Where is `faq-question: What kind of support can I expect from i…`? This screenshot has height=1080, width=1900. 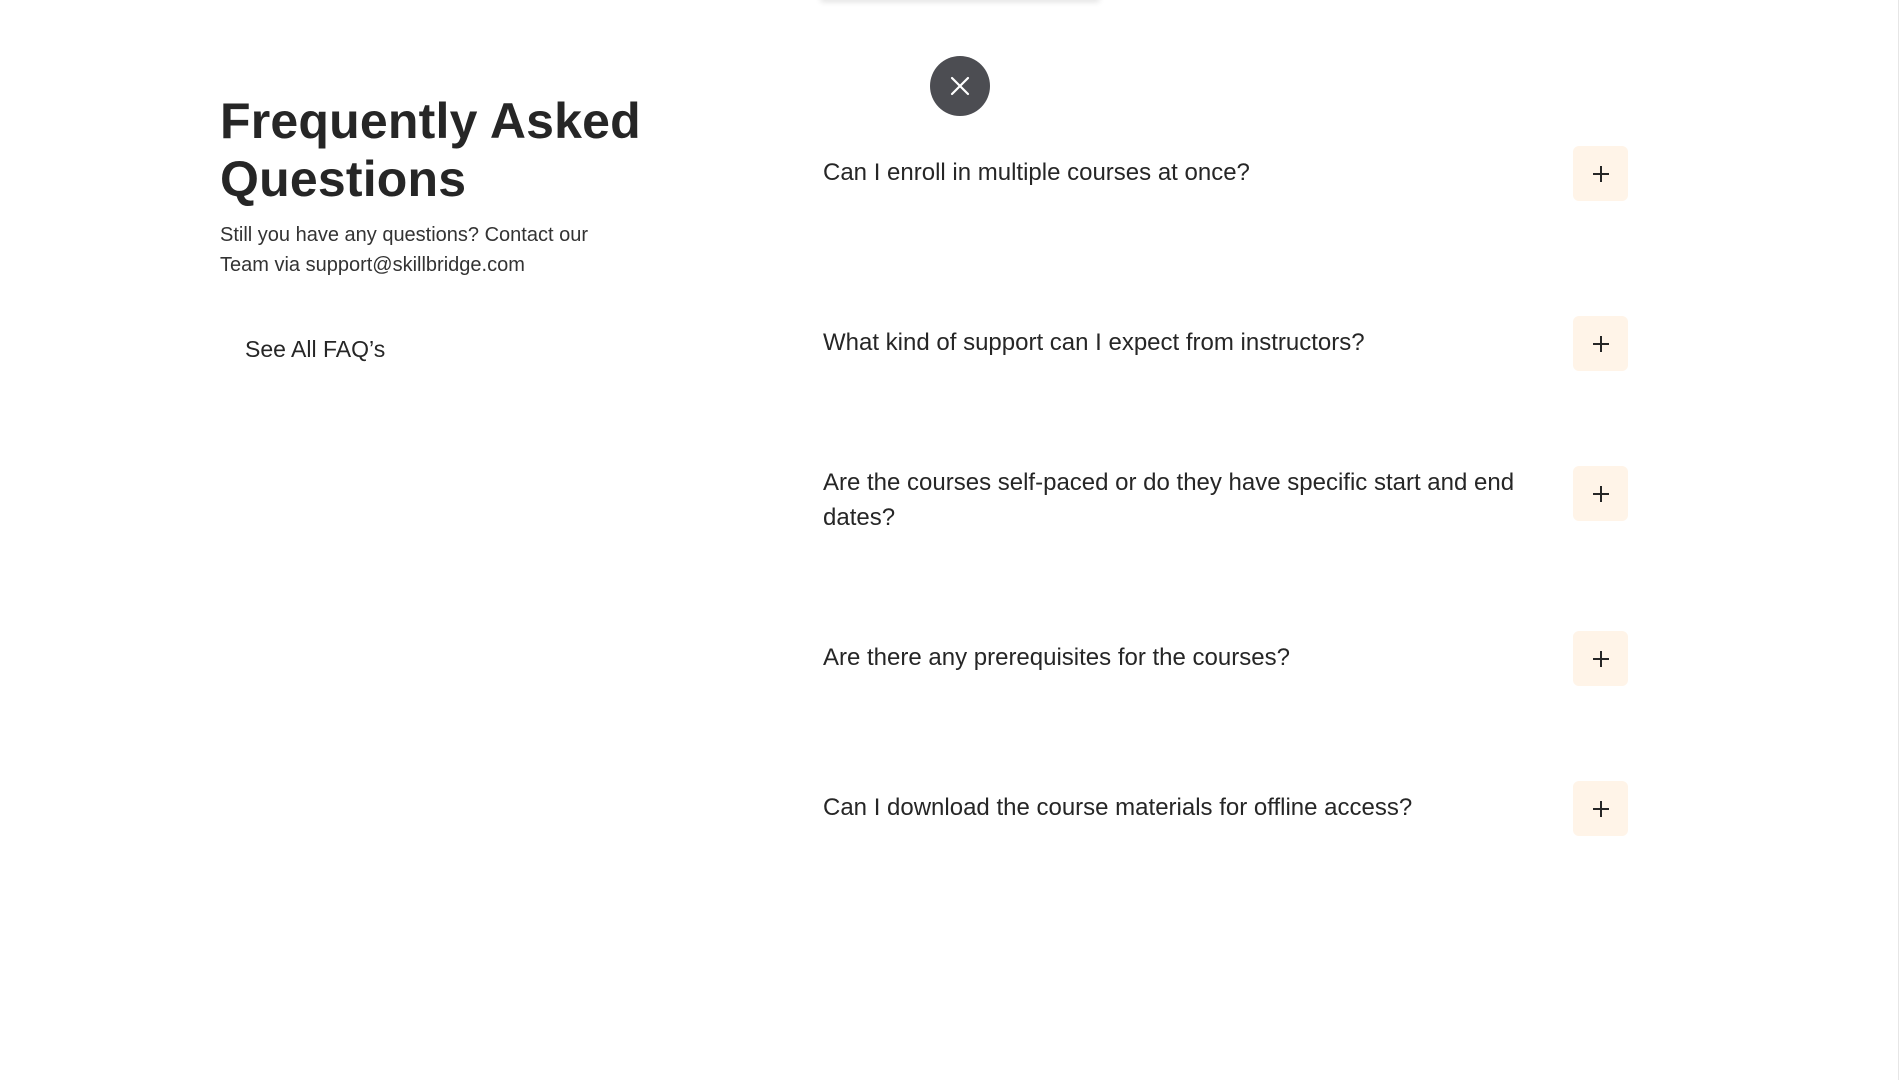 faq-question: What kind of support can I expect from i… is located at coordinates (1188, 342).